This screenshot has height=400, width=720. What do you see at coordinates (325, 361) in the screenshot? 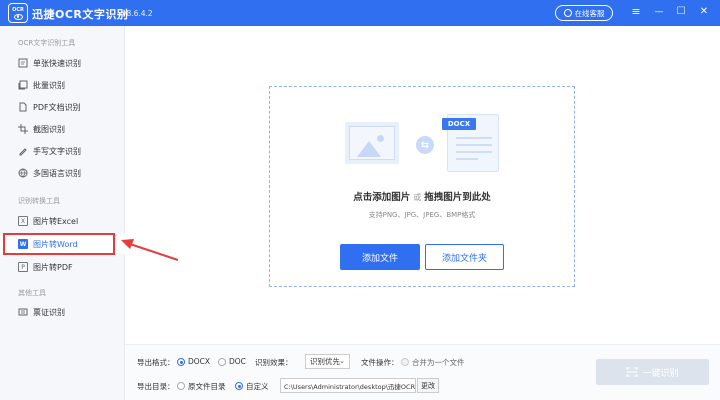
I see `recognition-effect-value: 识别优先` at bounding box center [325, 361].